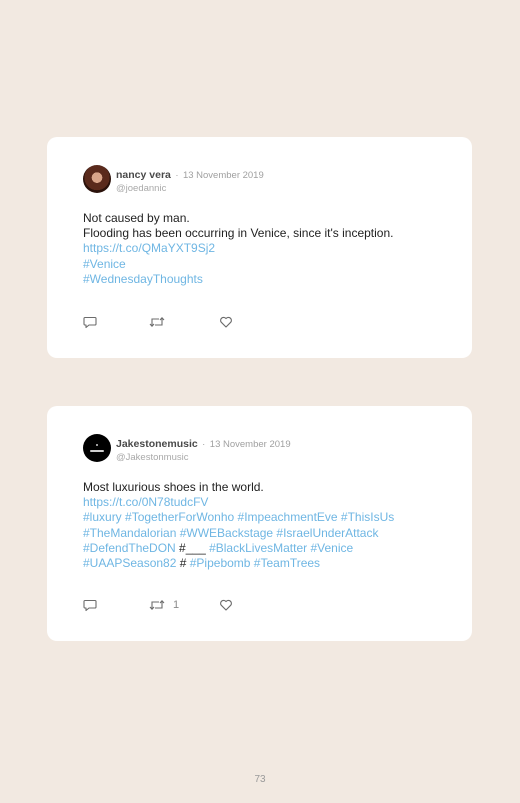 The image size is (520, 803). What do you see at coordinates (253, 563) in the screenshot?
I see `tweet-link: #Pipebomb #TeamTrees` at bounding box center [253, 563].